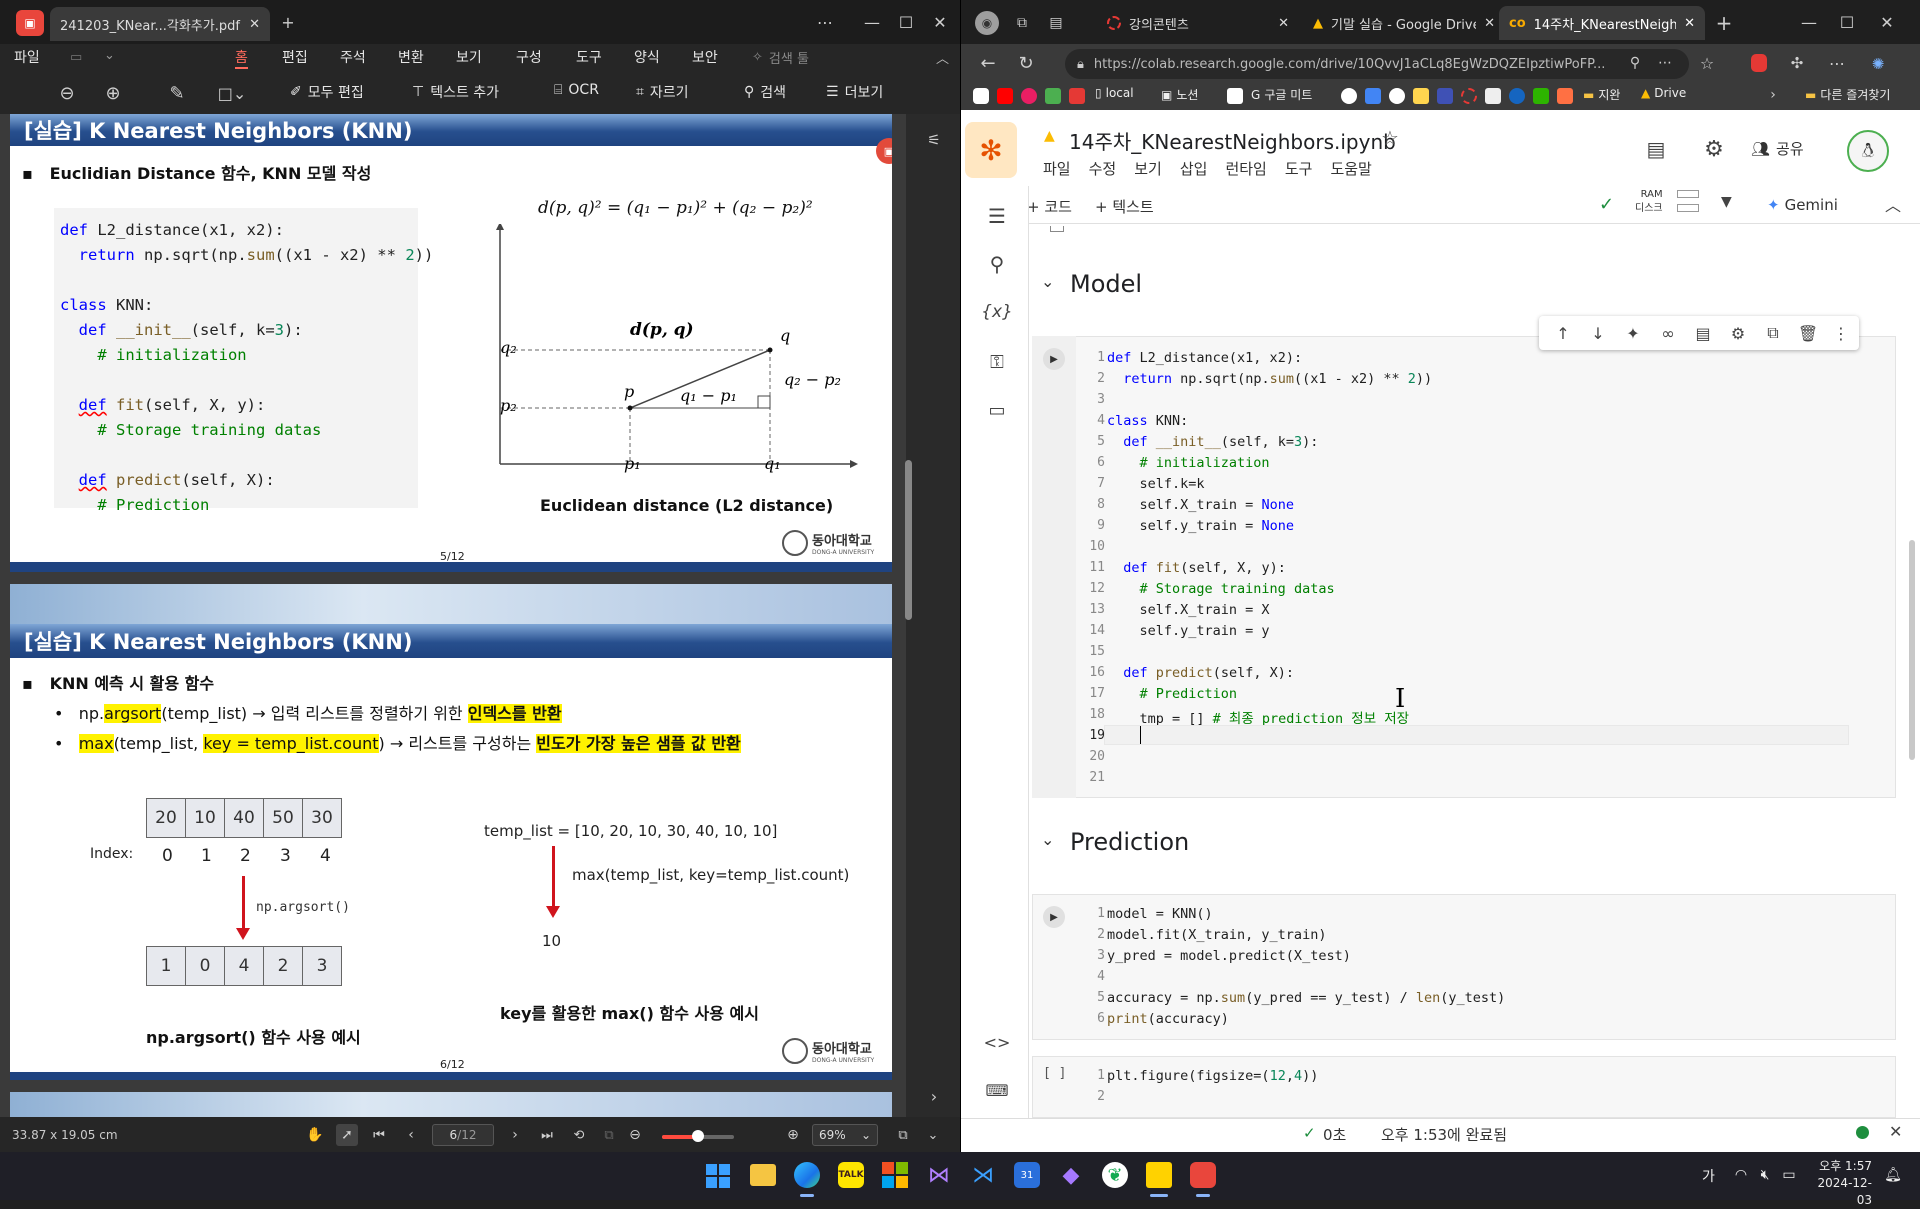  Describe the element at coordinates (662, 92) in the screenshot. I see `crop-button: ⌗ 자르기` at that location.